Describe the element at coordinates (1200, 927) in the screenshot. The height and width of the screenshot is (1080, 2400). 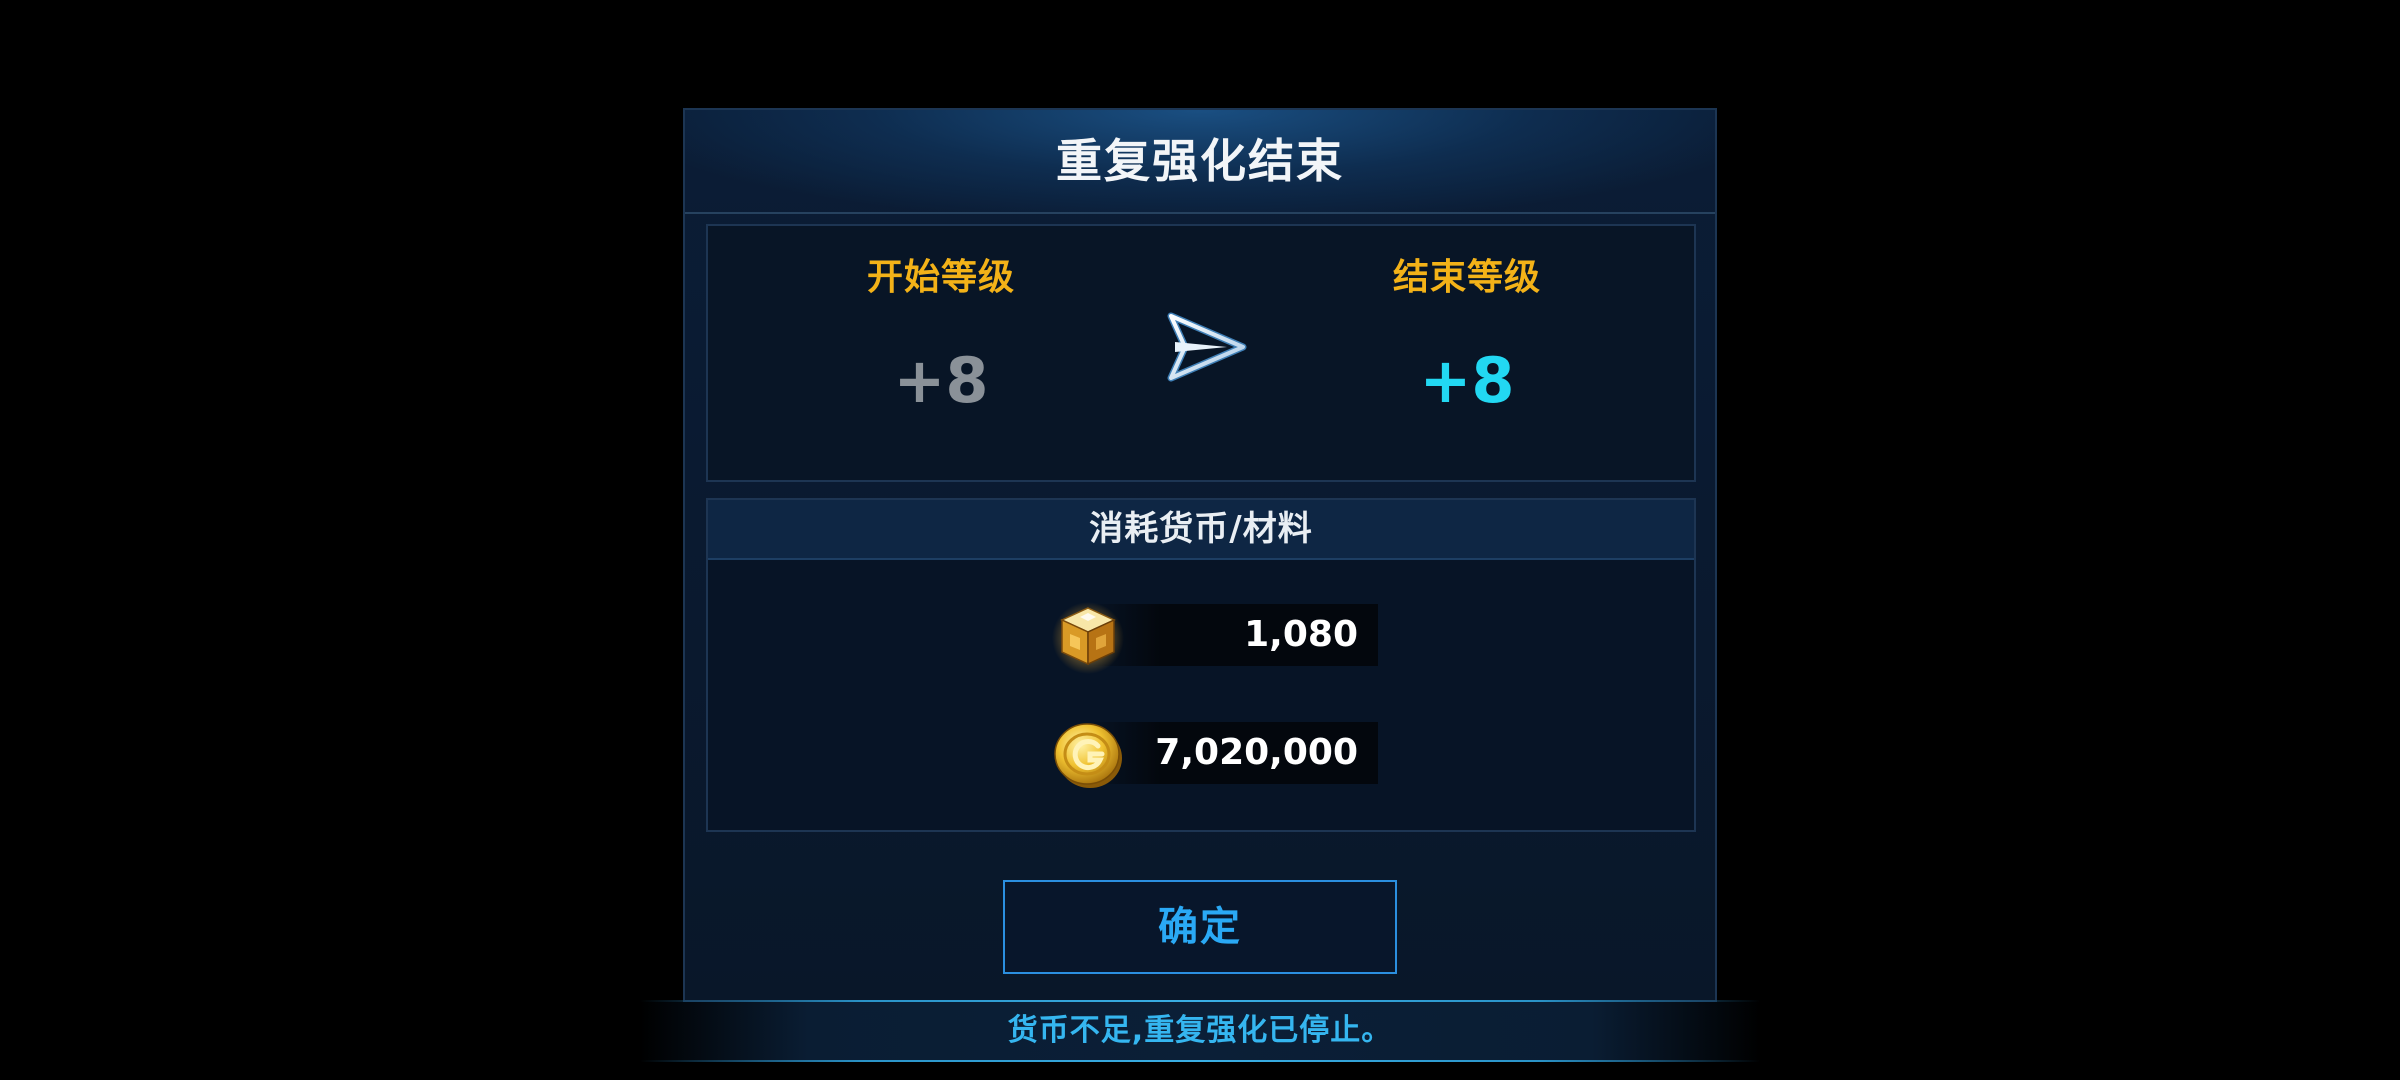
I see `confirm-button: 确定` at that location.